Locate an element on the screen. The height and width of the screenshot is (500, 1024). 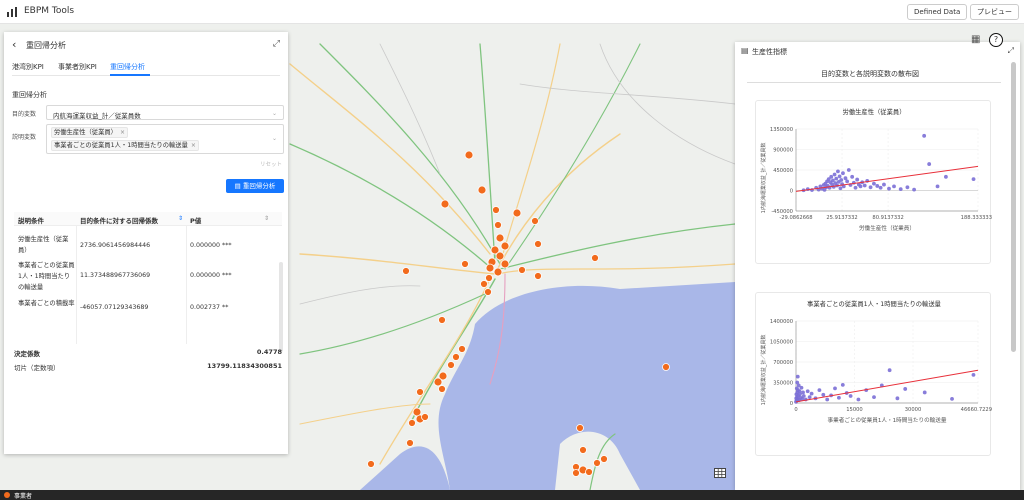
y-tick-label: 900000 is located at coordinates (783, 151).